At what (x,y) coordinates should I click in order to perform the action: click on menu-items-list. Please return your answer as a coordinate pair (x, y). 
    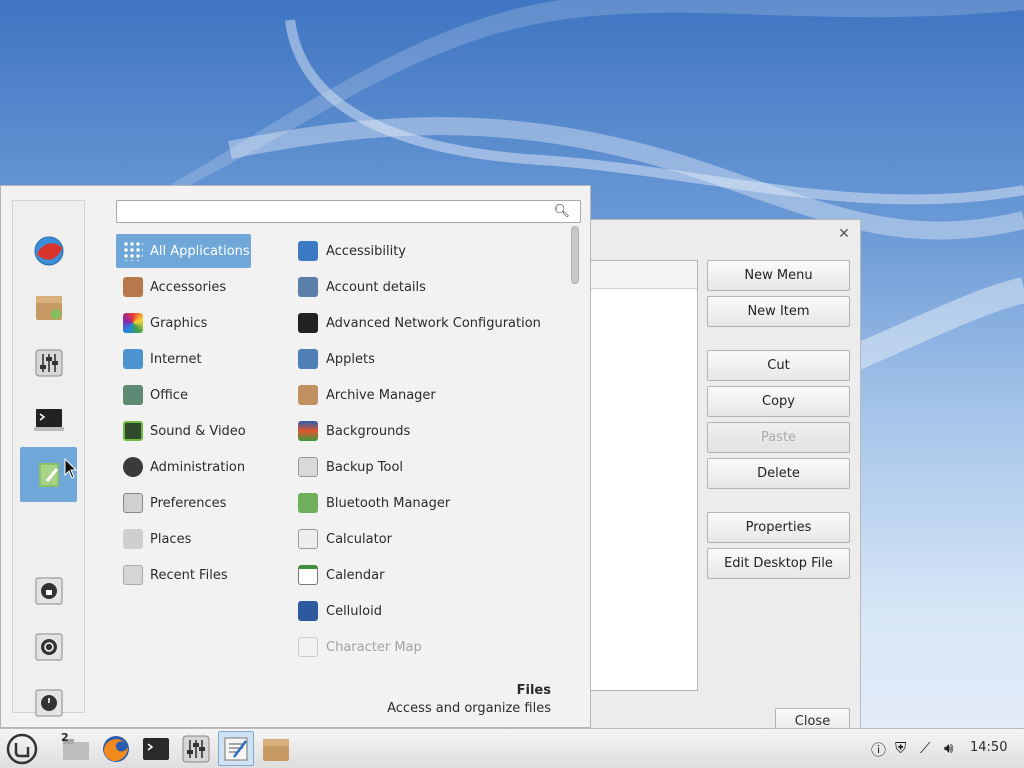
    Looking at the image, I should click on (643, 475).